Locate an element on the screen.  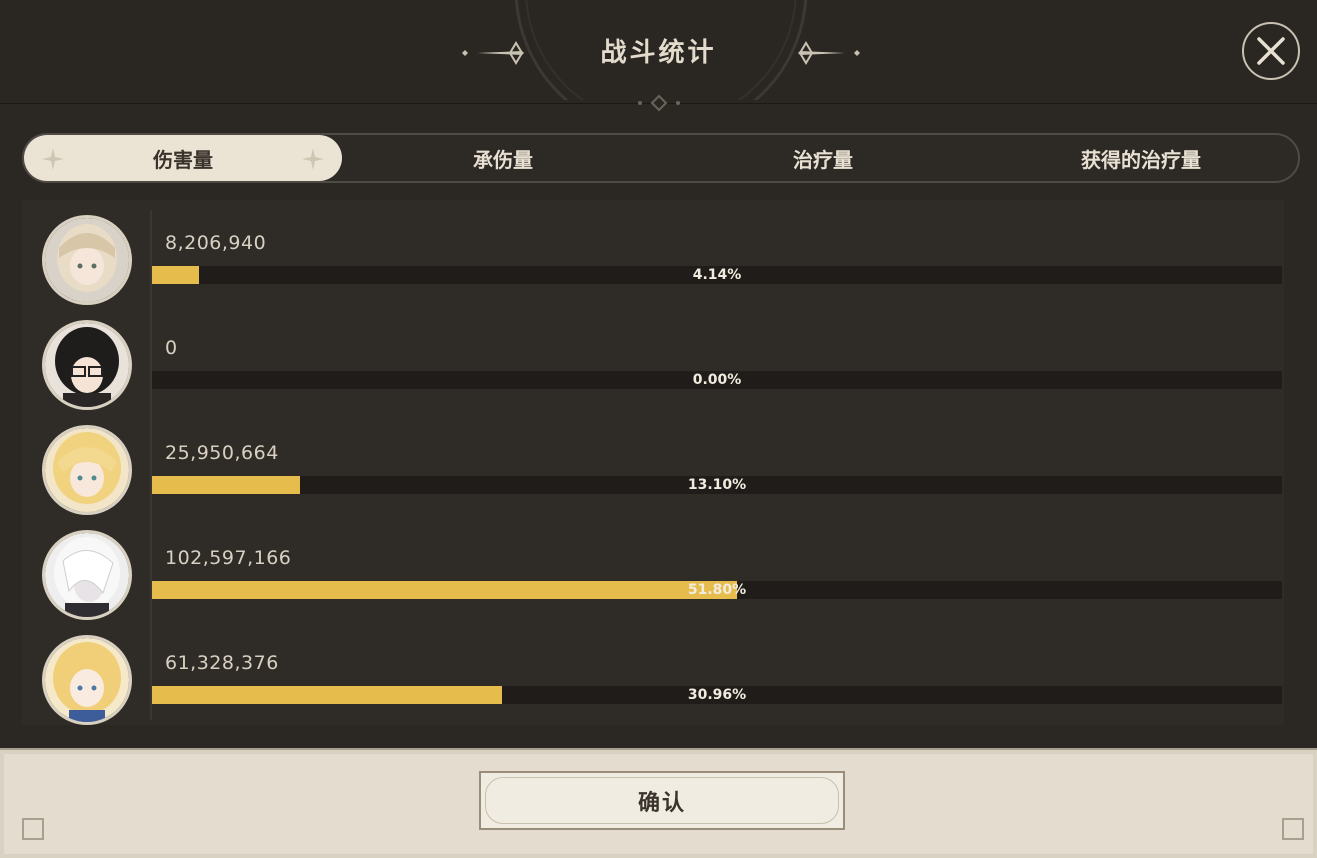
title-right-ornament-icon is located at coordinates (829, 53).